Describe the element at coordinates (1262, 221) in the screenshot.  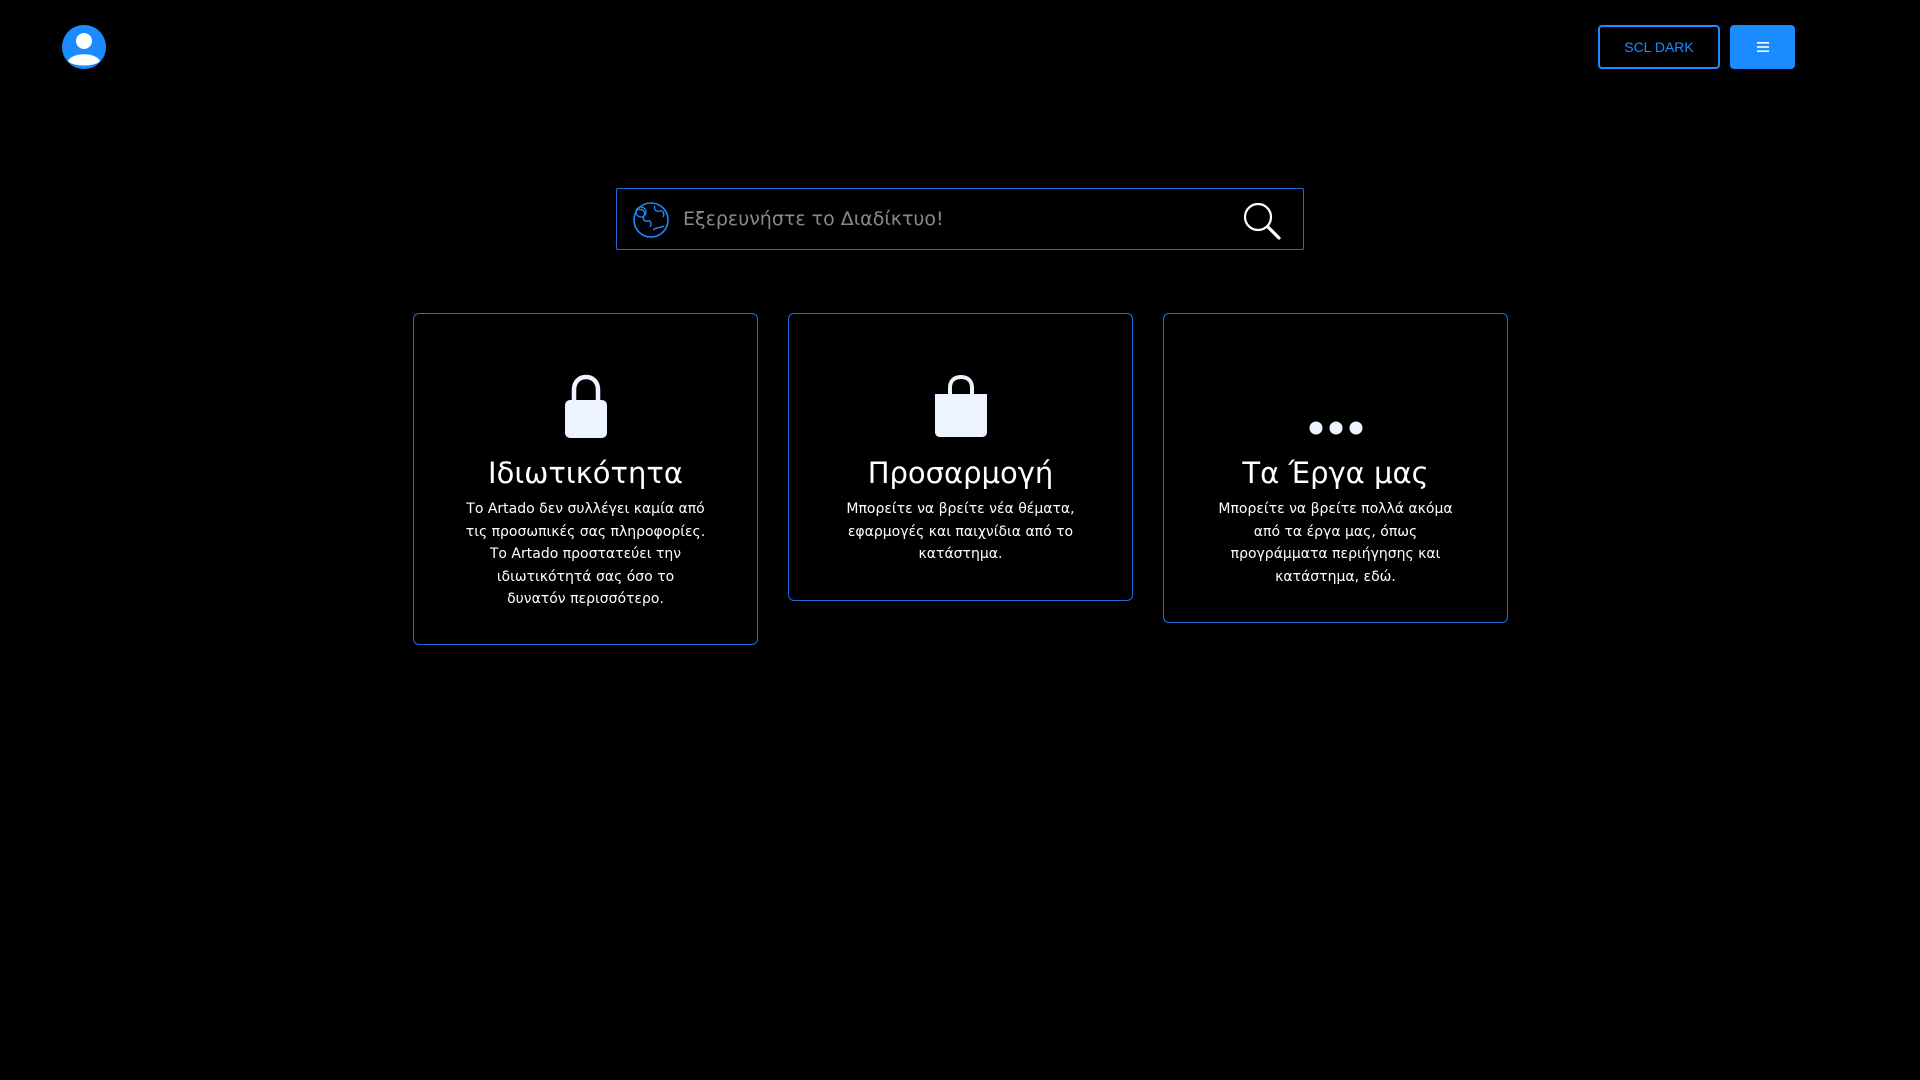
I see `search-icon` at that location.